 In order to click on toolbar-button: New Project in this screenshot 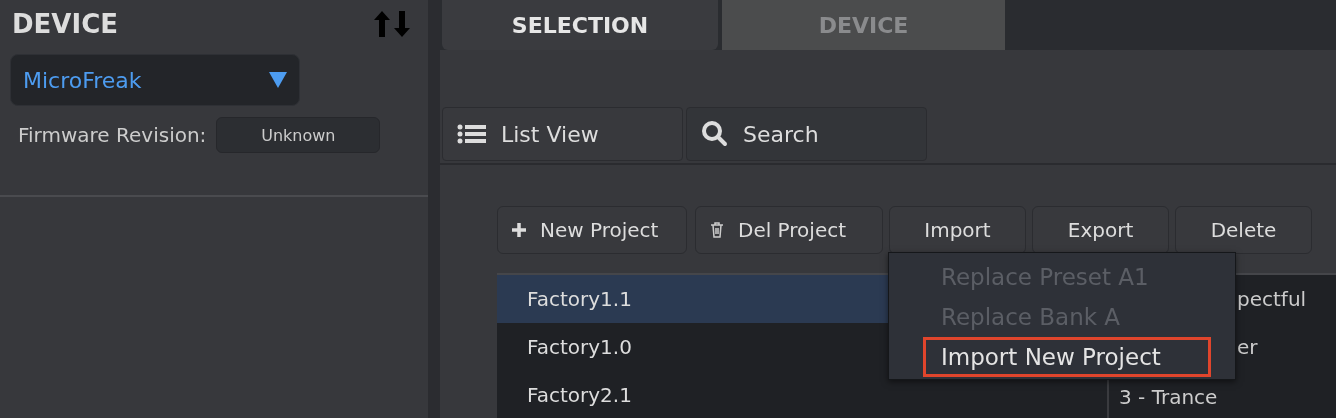, I will do `click(592, 230)`.